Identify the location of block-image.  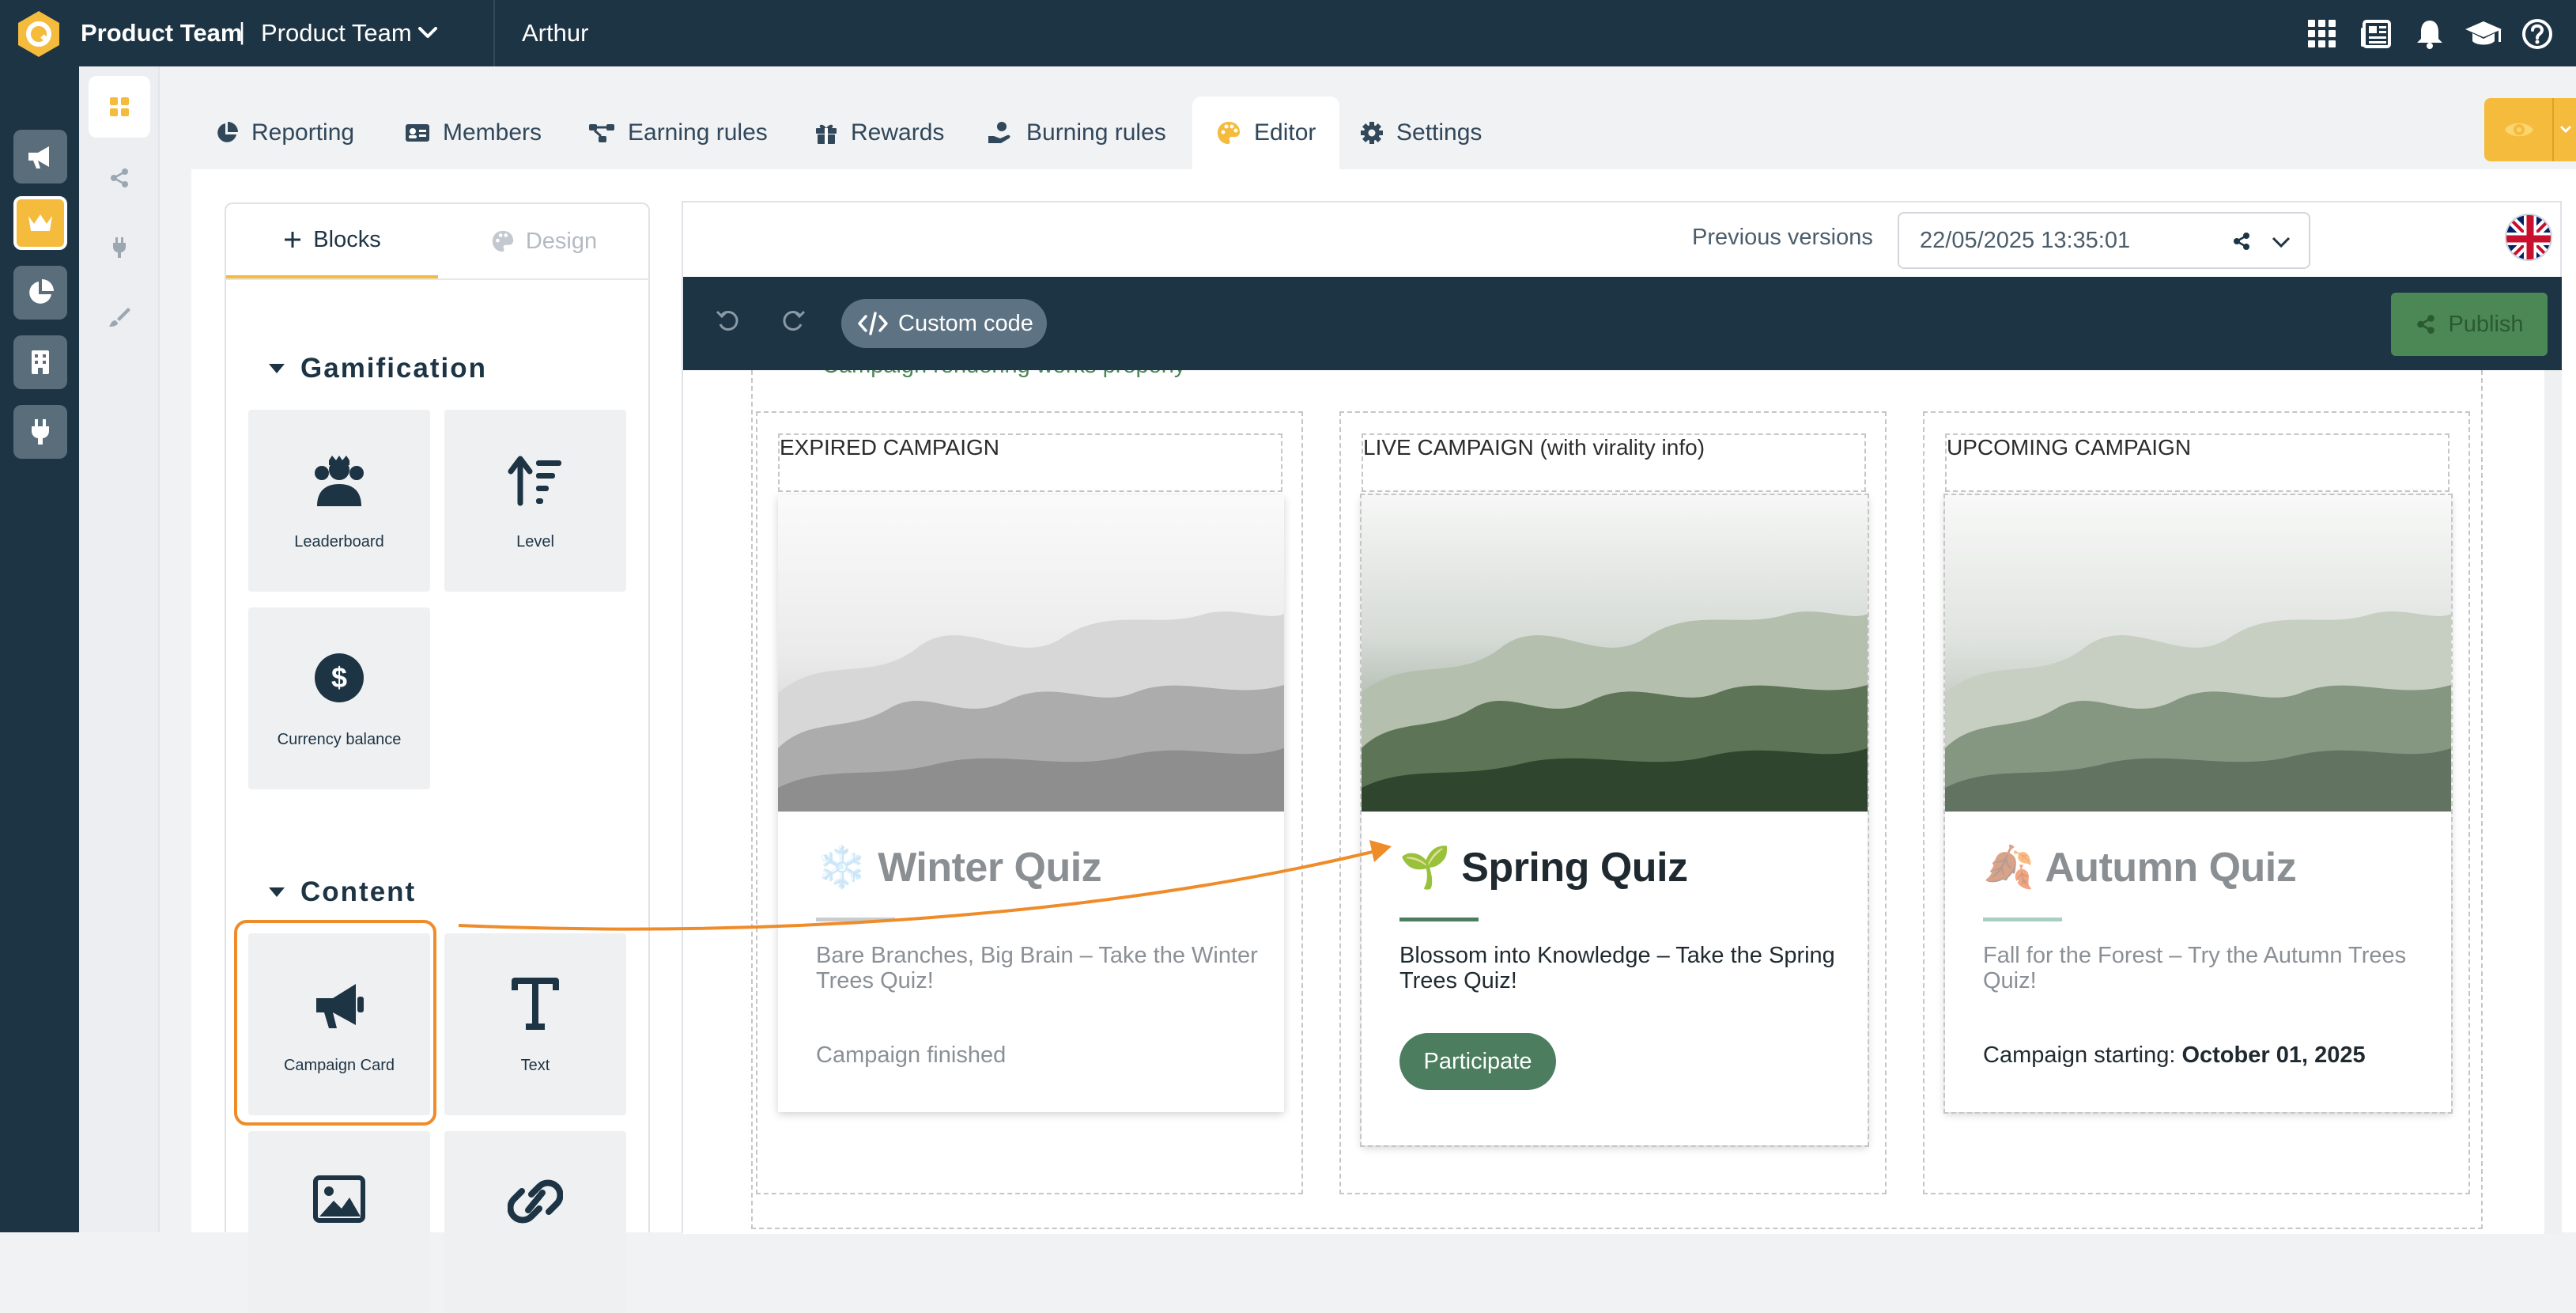
(339, 1222).